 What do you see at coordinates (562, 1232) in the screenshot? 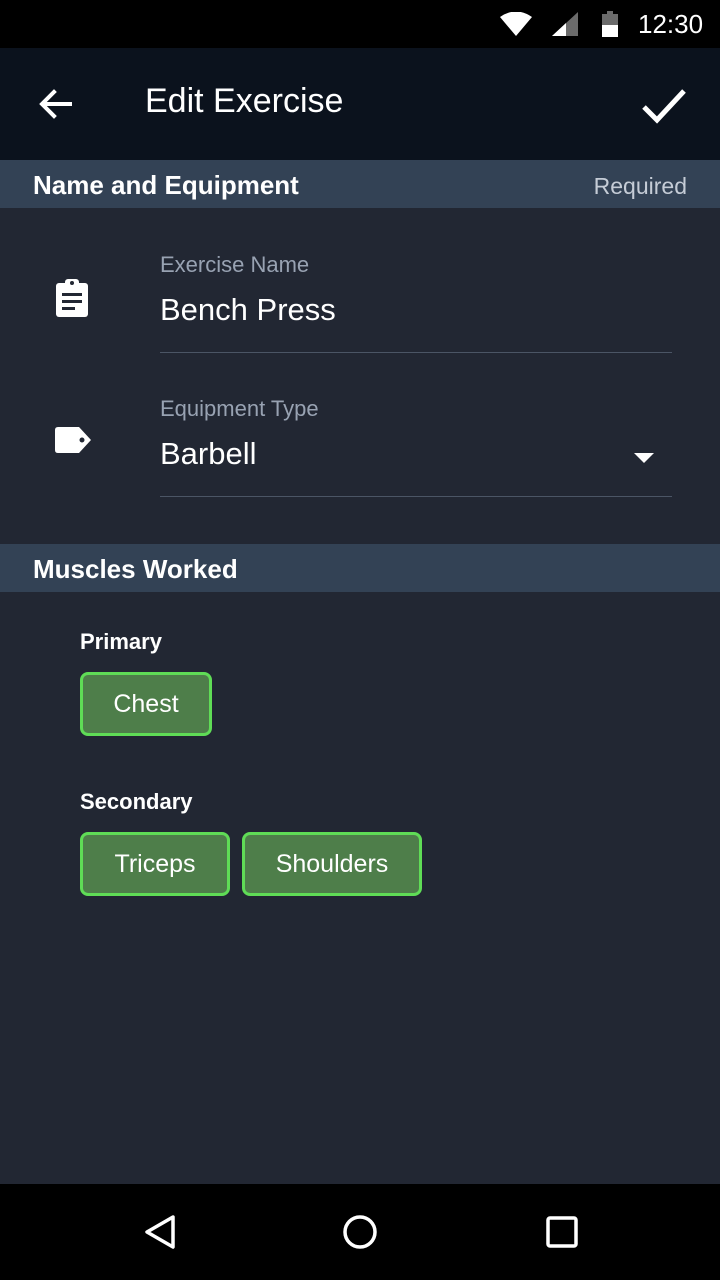
I see `recents-square-icon` at bounding box center [562, 1232].